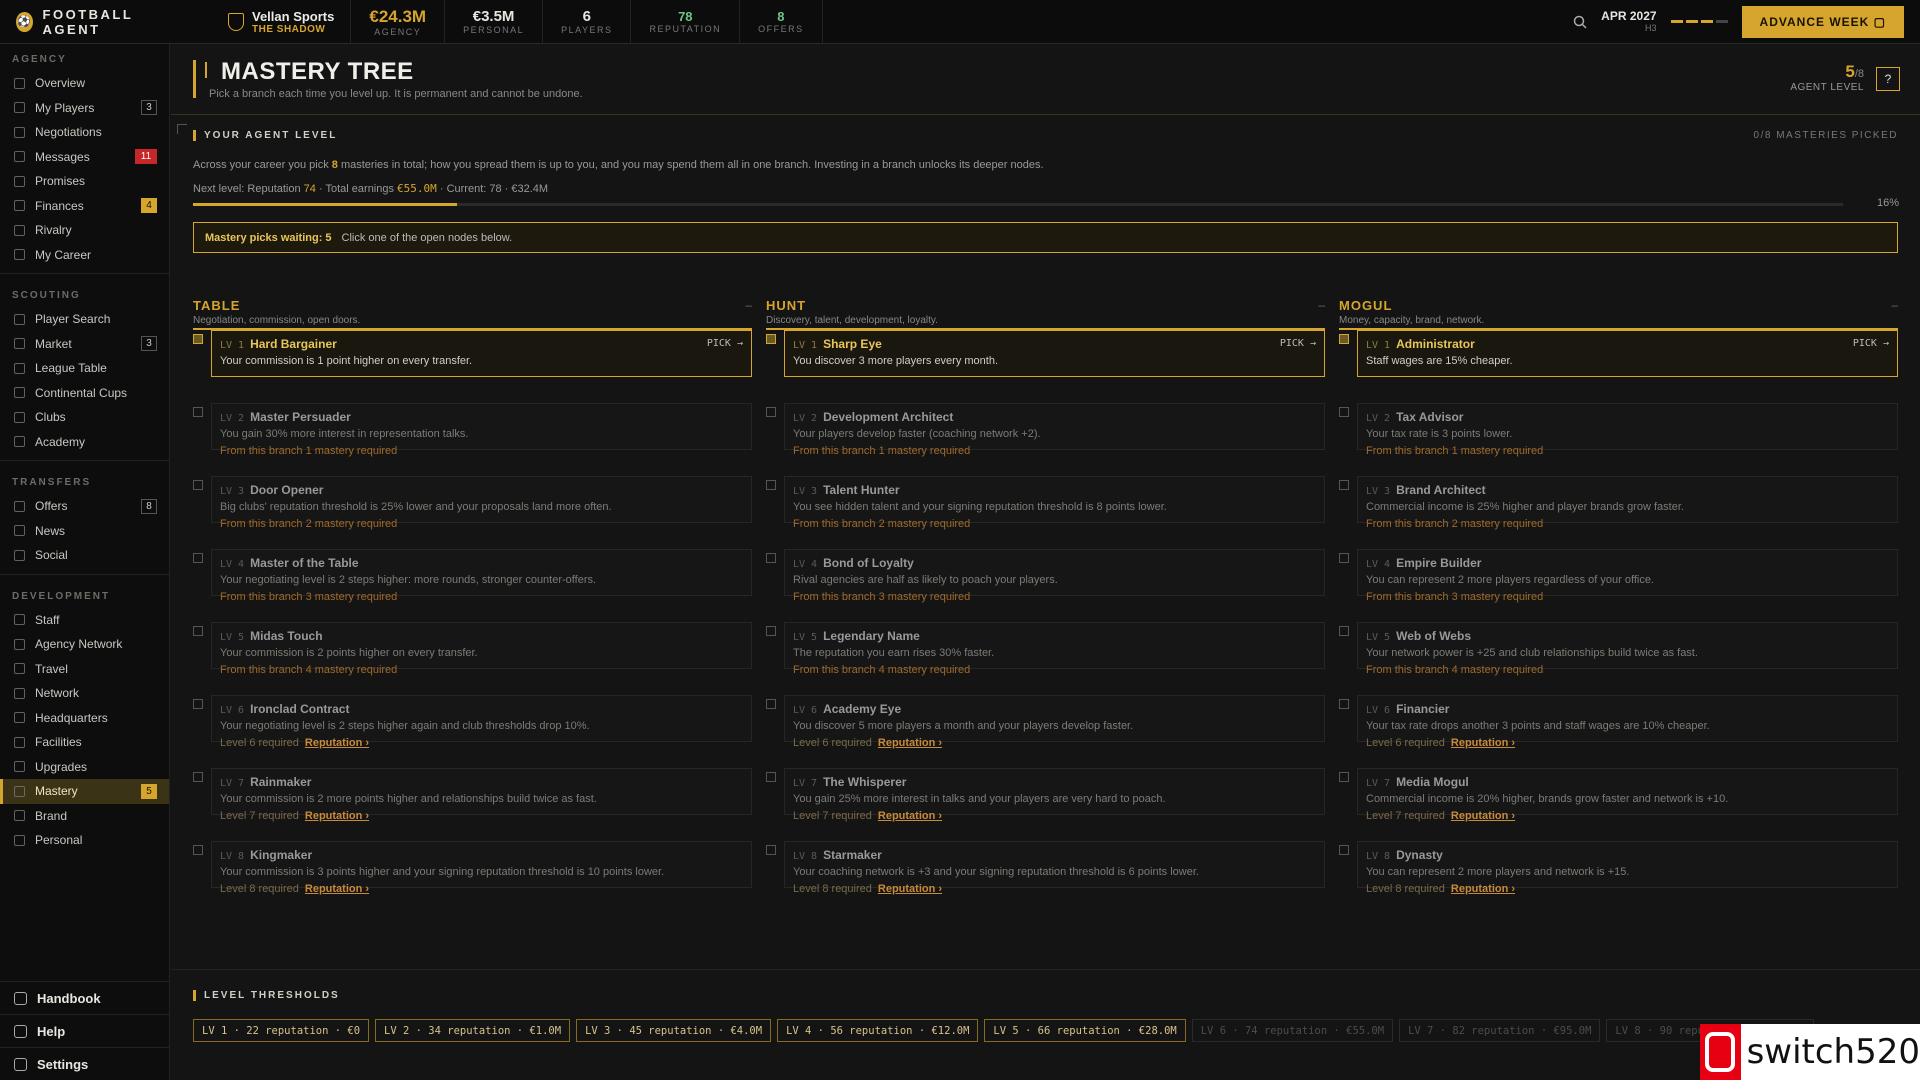 Image resolution: width=1920 pixels, height=1080 pixels. What do you see at coordinates (586, 16) in the screenshot?
I see `stat-value: 6` at bounding box center [586, 16].